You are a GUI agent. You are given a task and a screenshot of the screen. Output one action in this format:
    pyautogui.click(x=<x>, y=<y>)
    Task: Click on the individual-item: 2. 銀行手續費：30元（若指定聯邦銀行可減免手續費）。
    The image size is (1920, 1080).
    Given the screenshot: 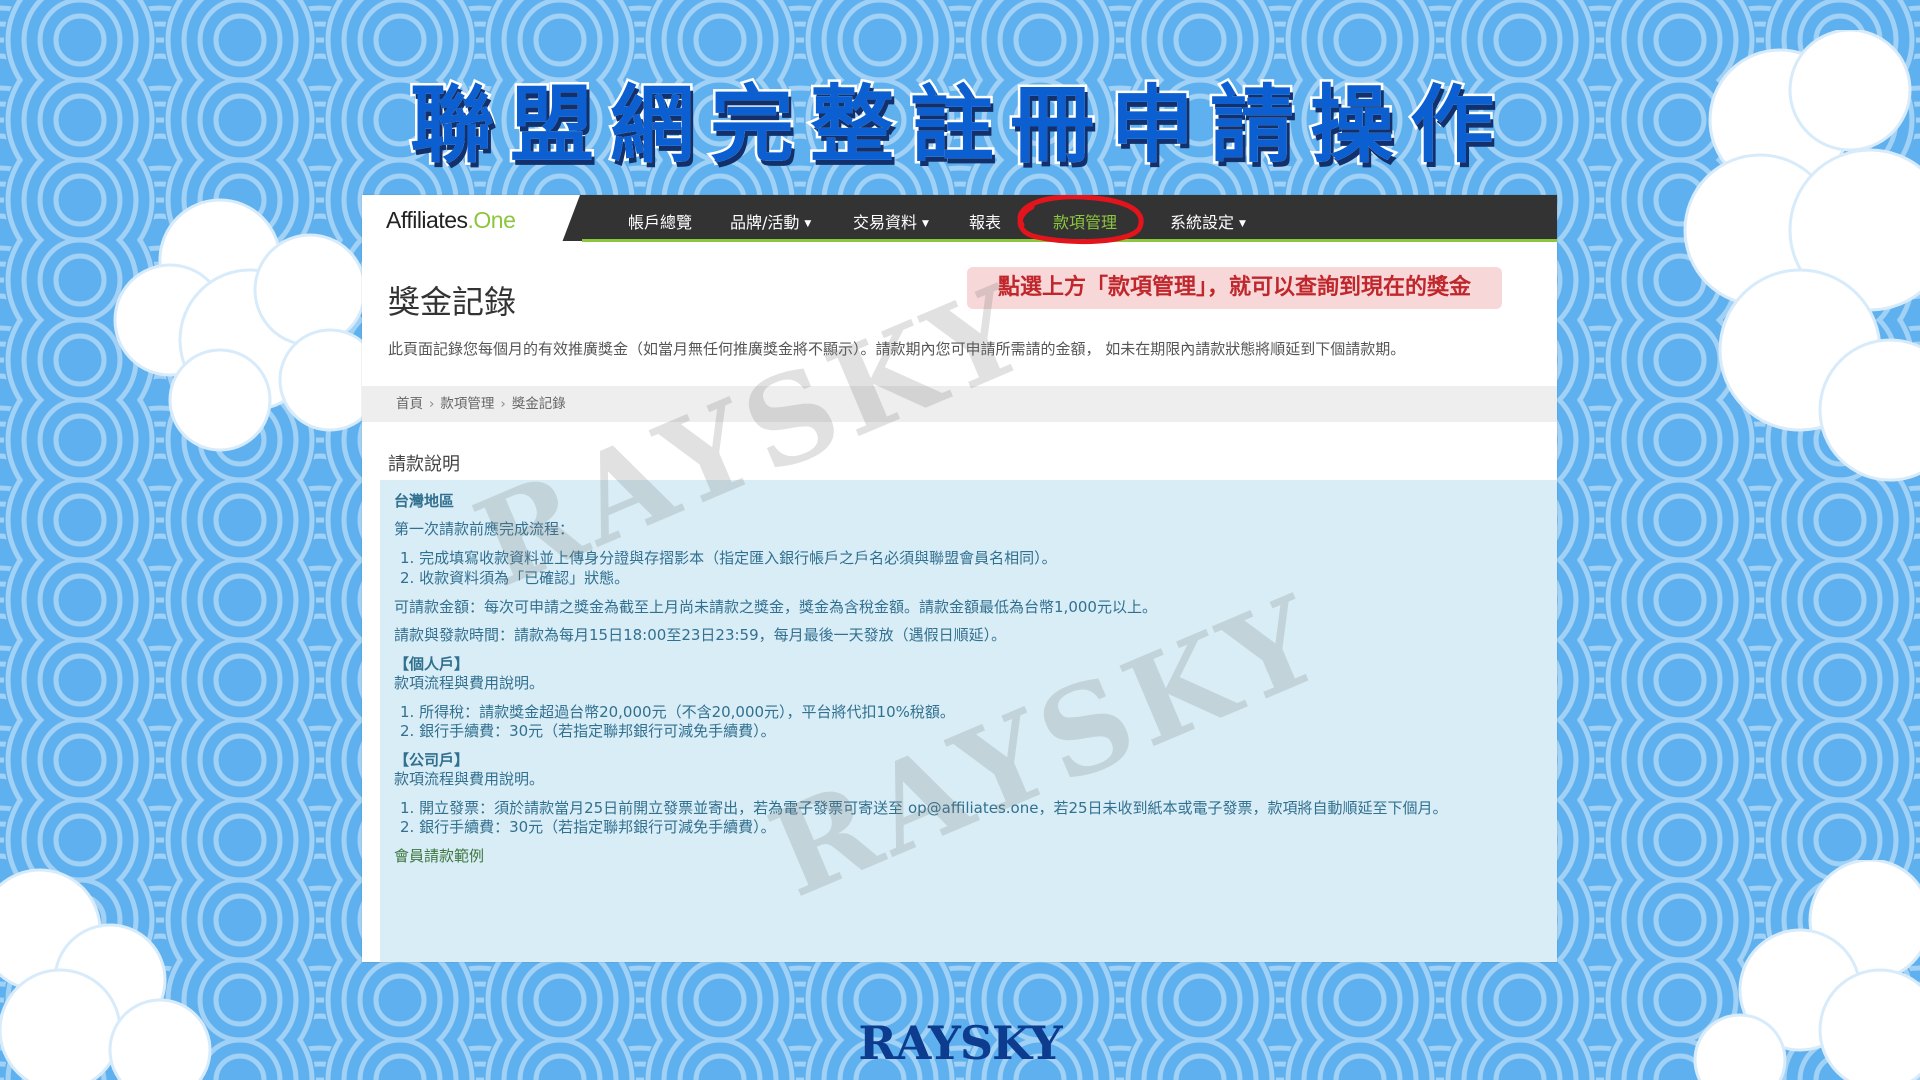 What is the action you would take?
    pyautogui.click(x=588, y=731)
    